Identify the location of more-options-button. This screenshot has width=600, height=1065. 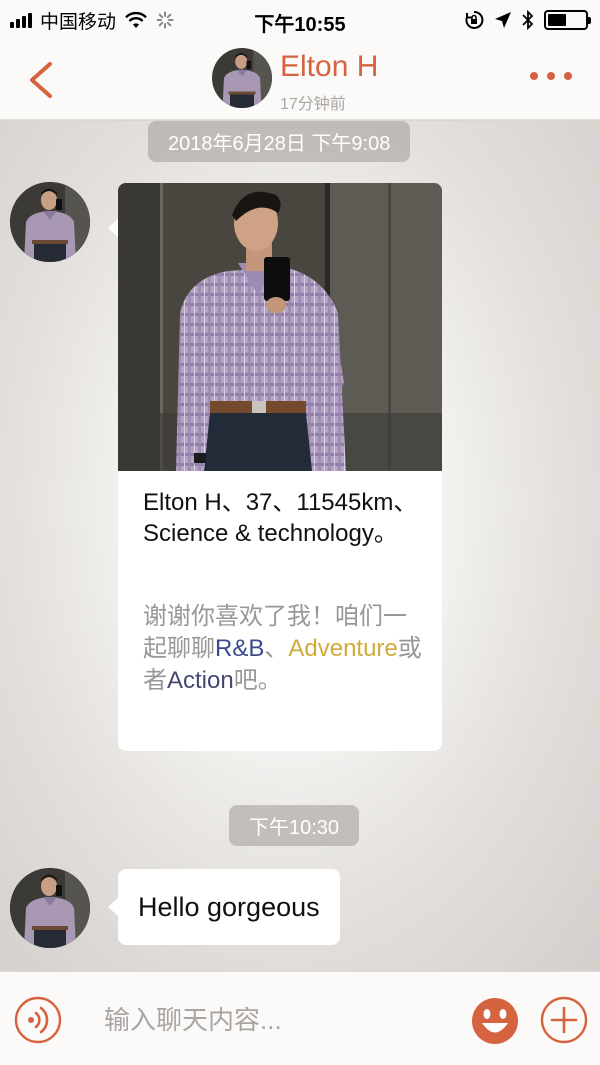
(551, 76).